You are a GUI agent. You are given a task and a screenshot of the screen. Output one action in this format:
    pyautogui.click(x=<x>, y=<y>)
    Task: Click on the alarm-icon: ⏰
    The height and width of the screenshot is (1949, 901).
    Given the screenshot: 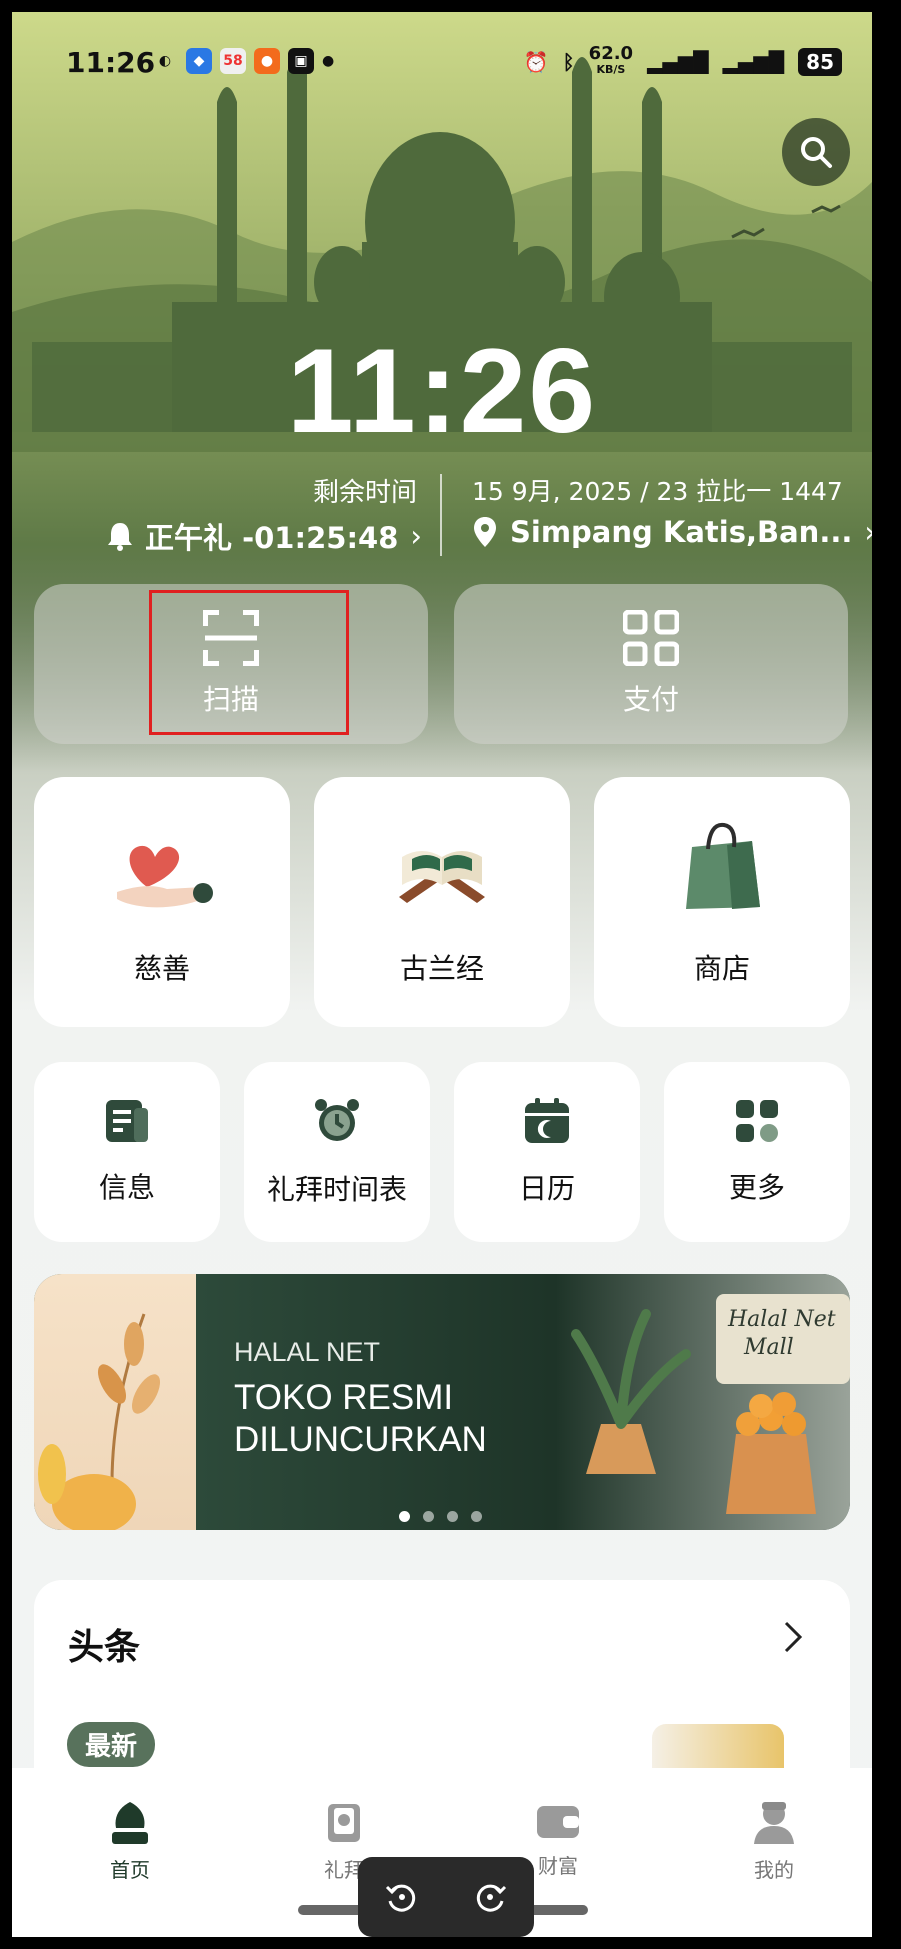 What is the action you would take?
    pyautogui.click(x=536, y=62)
    